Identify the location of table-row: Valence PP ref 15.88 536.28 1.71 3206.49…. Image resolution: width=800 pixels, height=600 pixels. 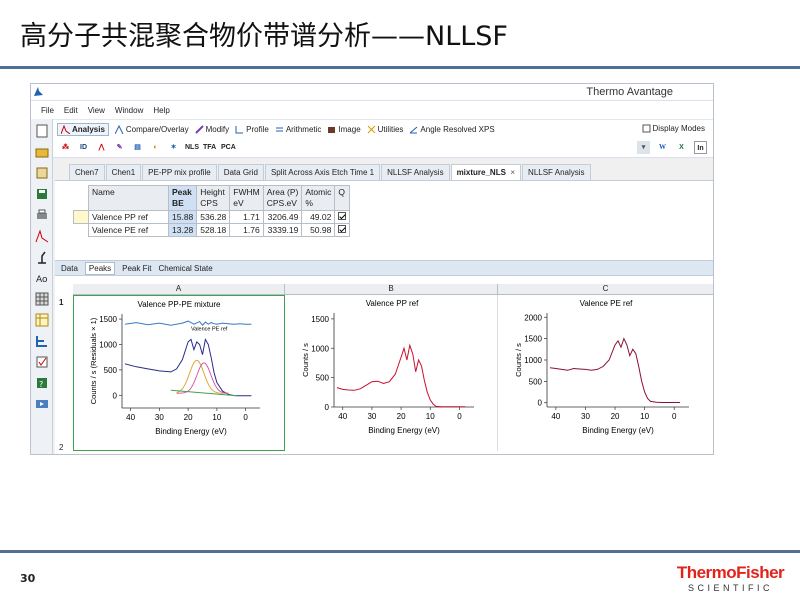
(212, 217).